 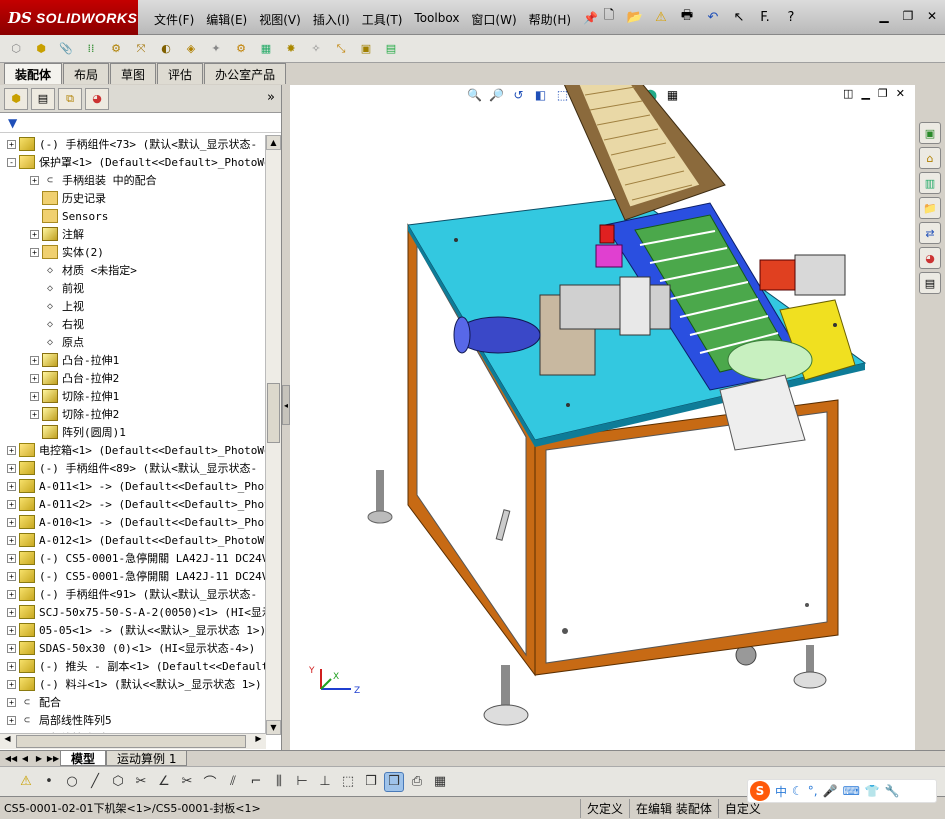 What do you see at coordinates (133, 630) in the screenshot?
I see `tree-item: +05-05<1> -> (默认<<默认>_显示状态 1>)` at bounding box center [133, 630].